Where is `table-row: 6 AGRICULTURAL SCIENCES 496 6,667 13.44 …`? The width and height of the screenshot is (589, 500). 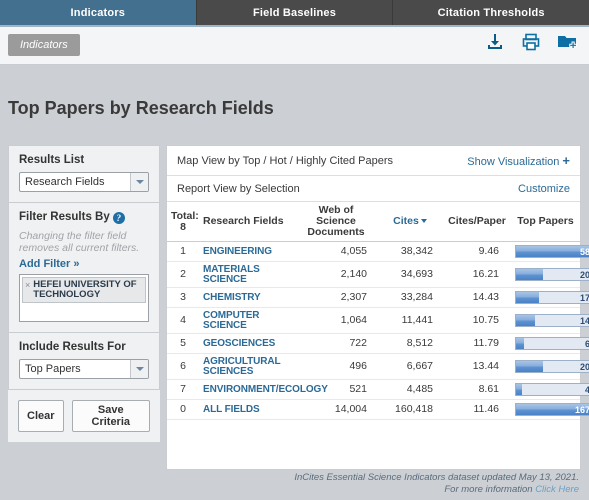
table-row: 6 AGRICULTURAL SCIENCES 496 6,667 13.44 … is located at coordinates (378, 366).